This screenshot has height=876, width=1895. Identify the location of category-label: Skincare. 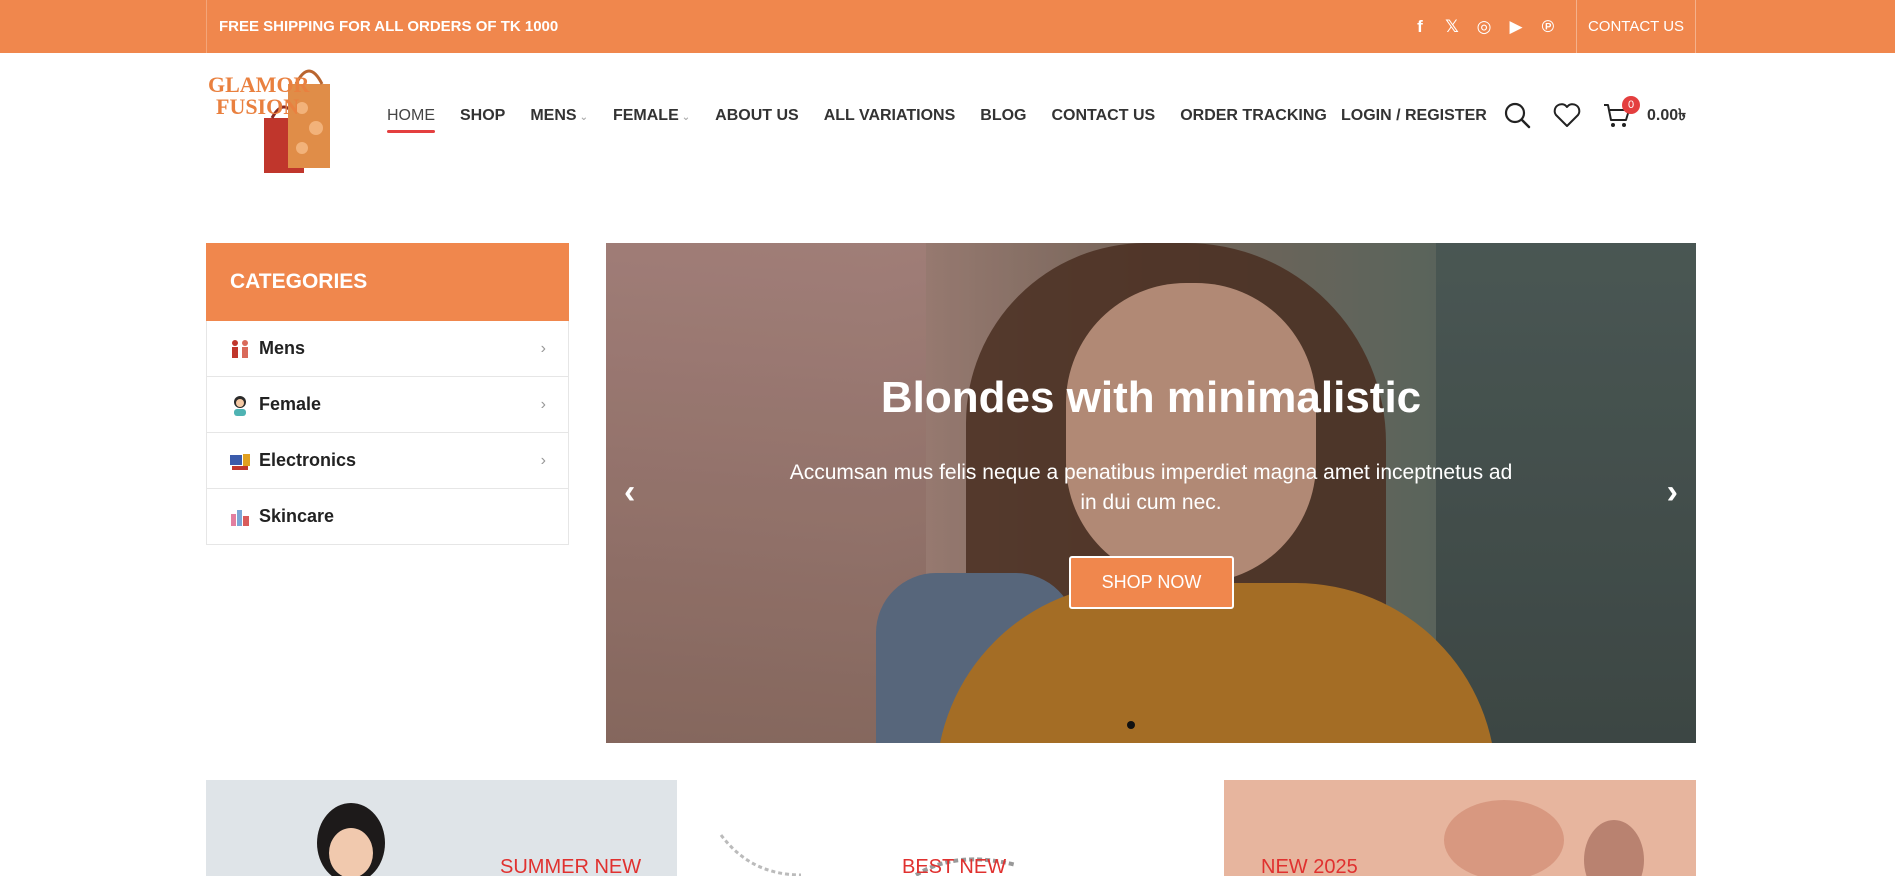
(297, 516).